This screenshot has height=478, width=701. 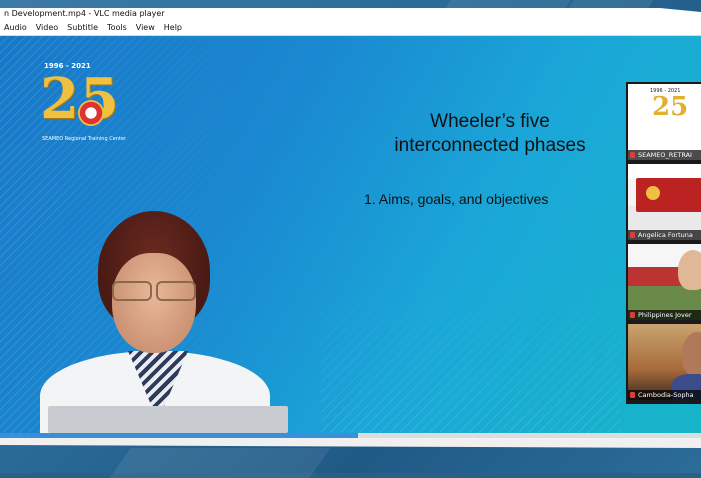 I want to click on menu-audio: Audio, so click(x=15, y=27).